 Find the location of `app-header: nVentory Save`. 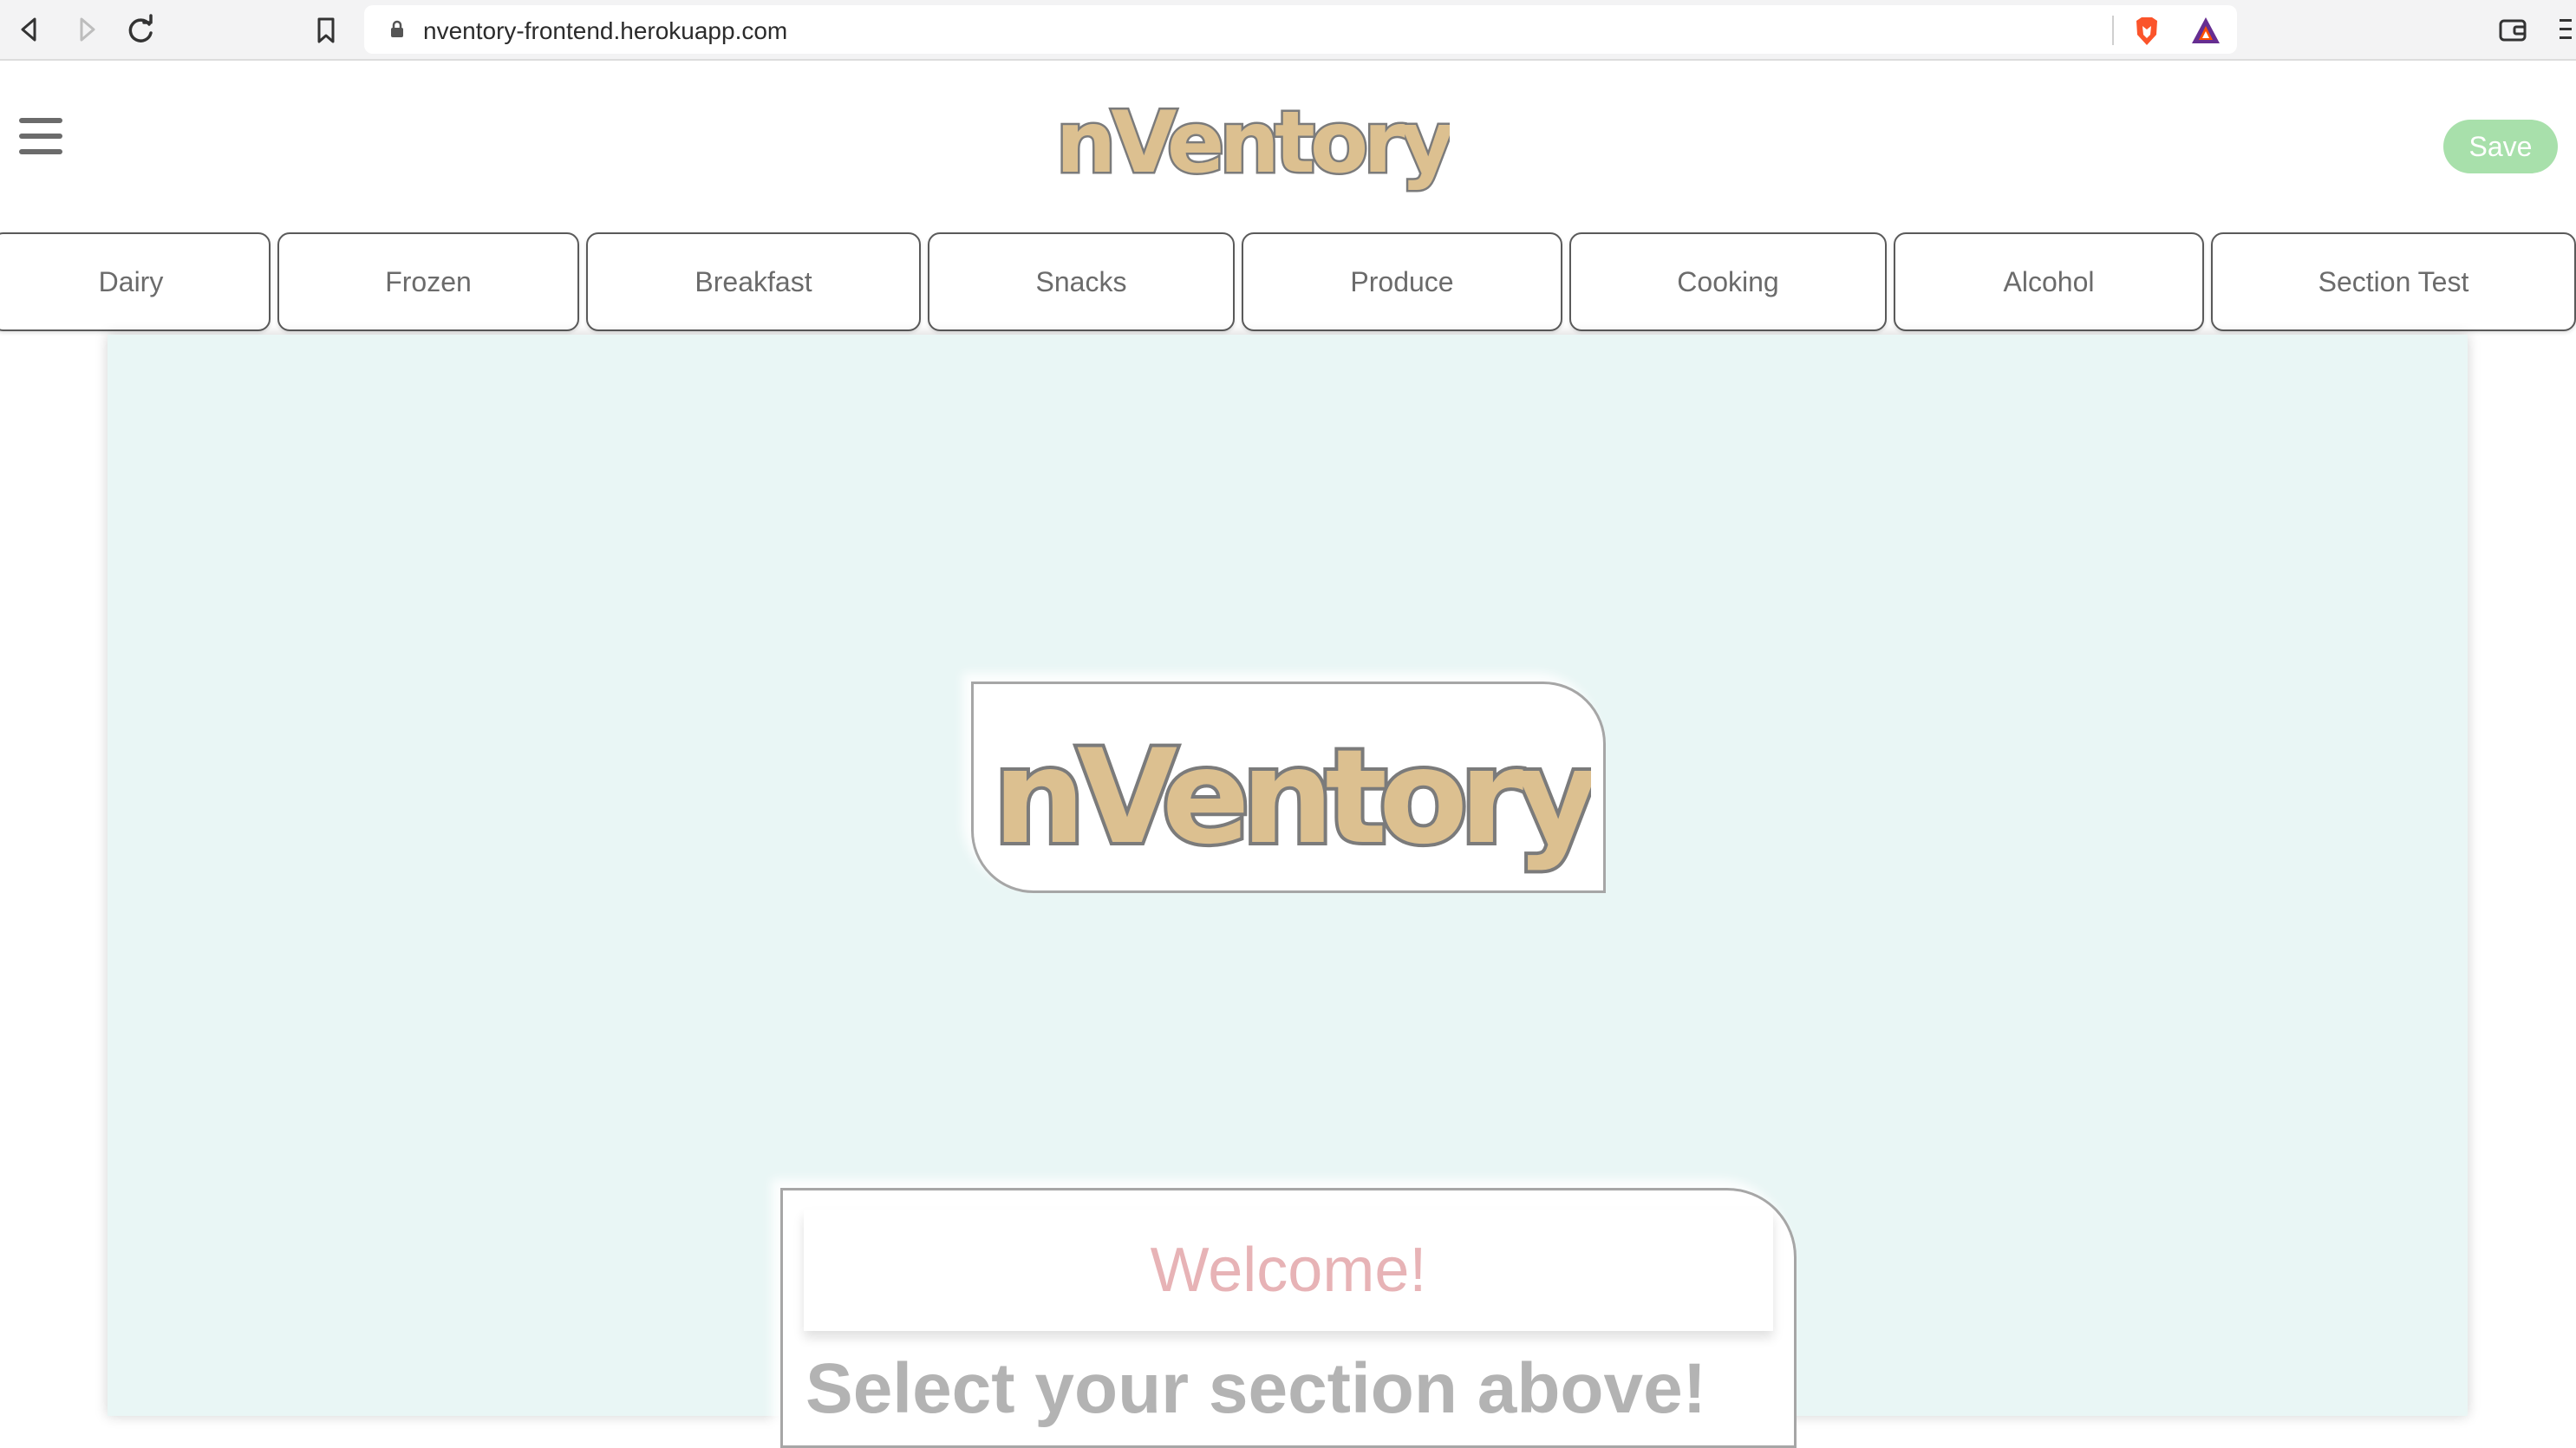

app-header: nVentory Save is located at coordinates (1288, 146).